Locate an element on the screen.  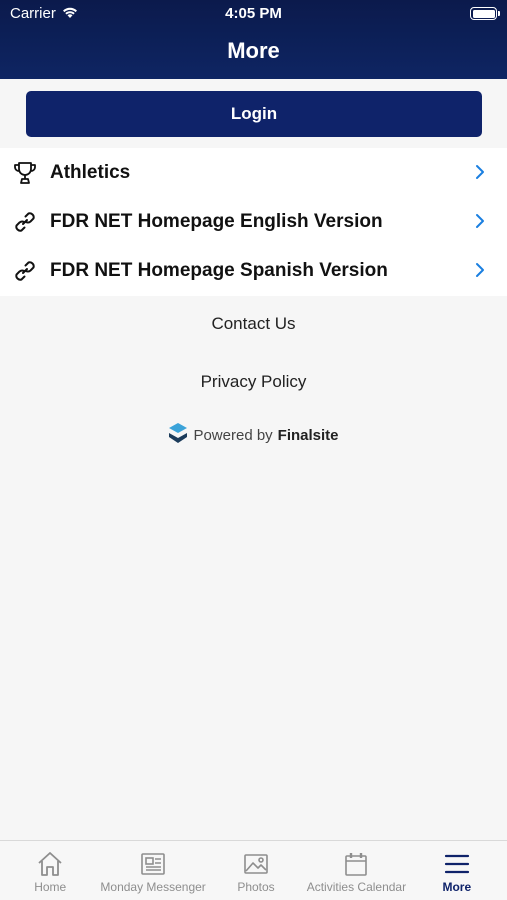
menu-item-fdr-spanish: FDR NET Homepage Spanish Version is located at coordinates (253, 270).